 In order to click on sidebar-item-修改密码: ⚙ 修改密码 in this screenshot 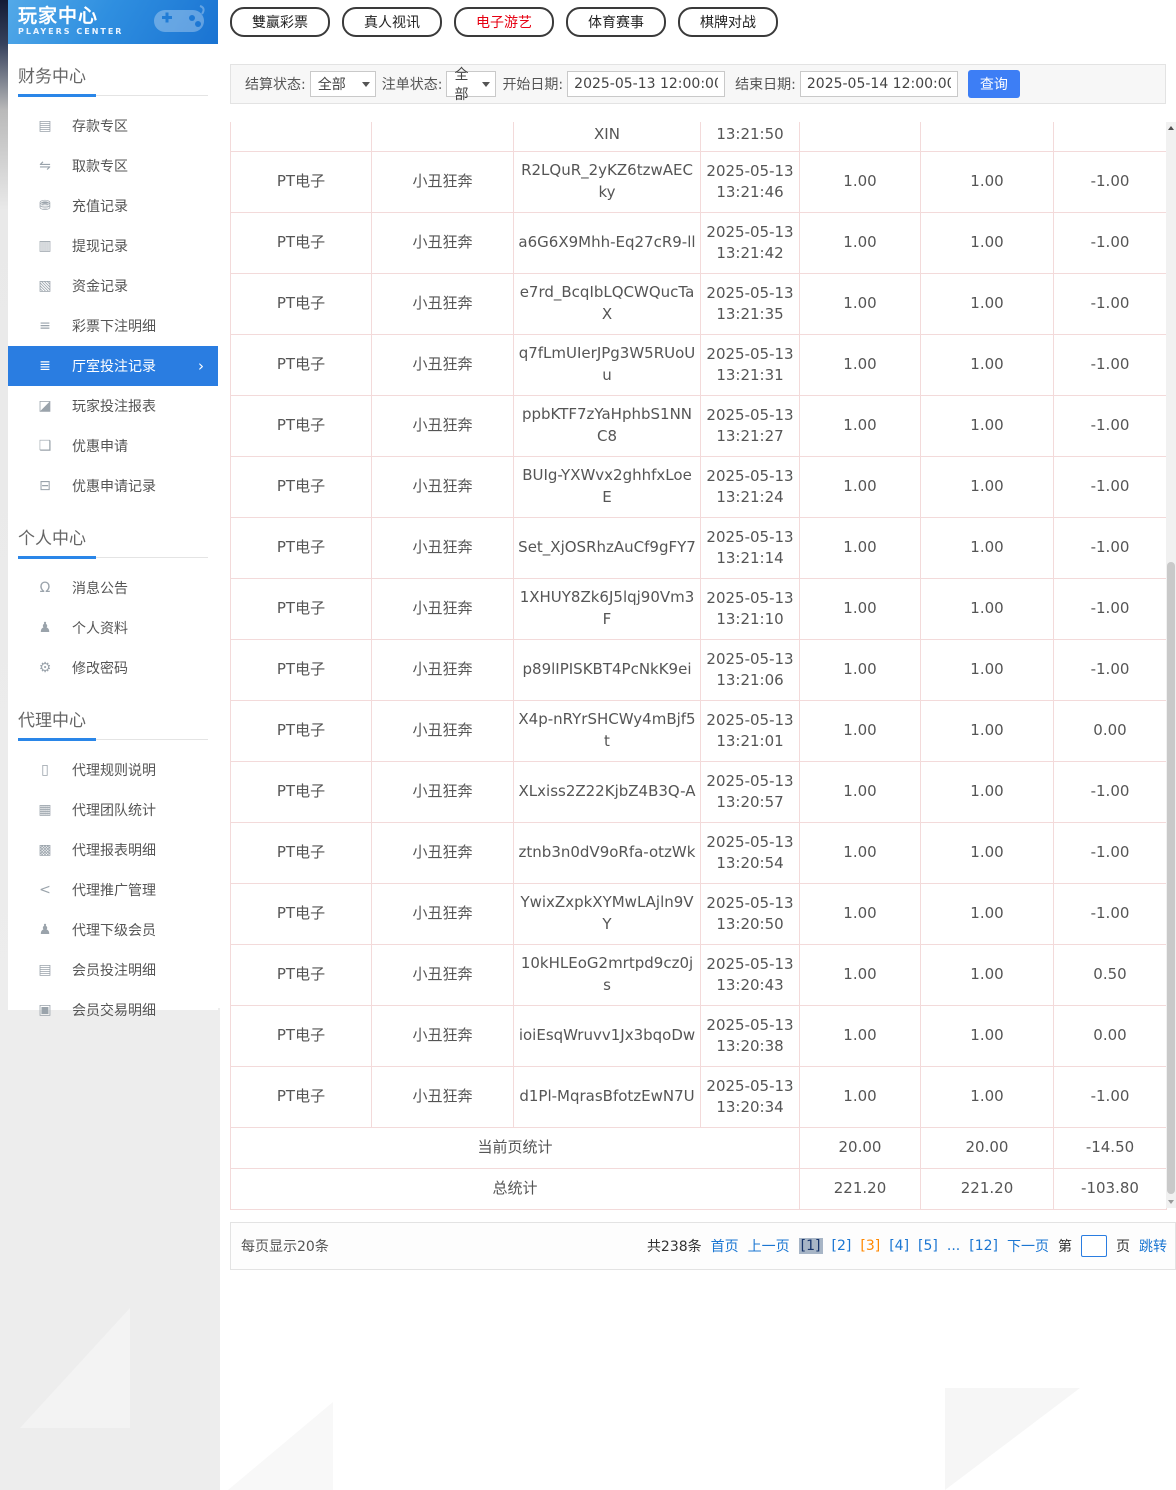, I will do `click(113, 668)`.